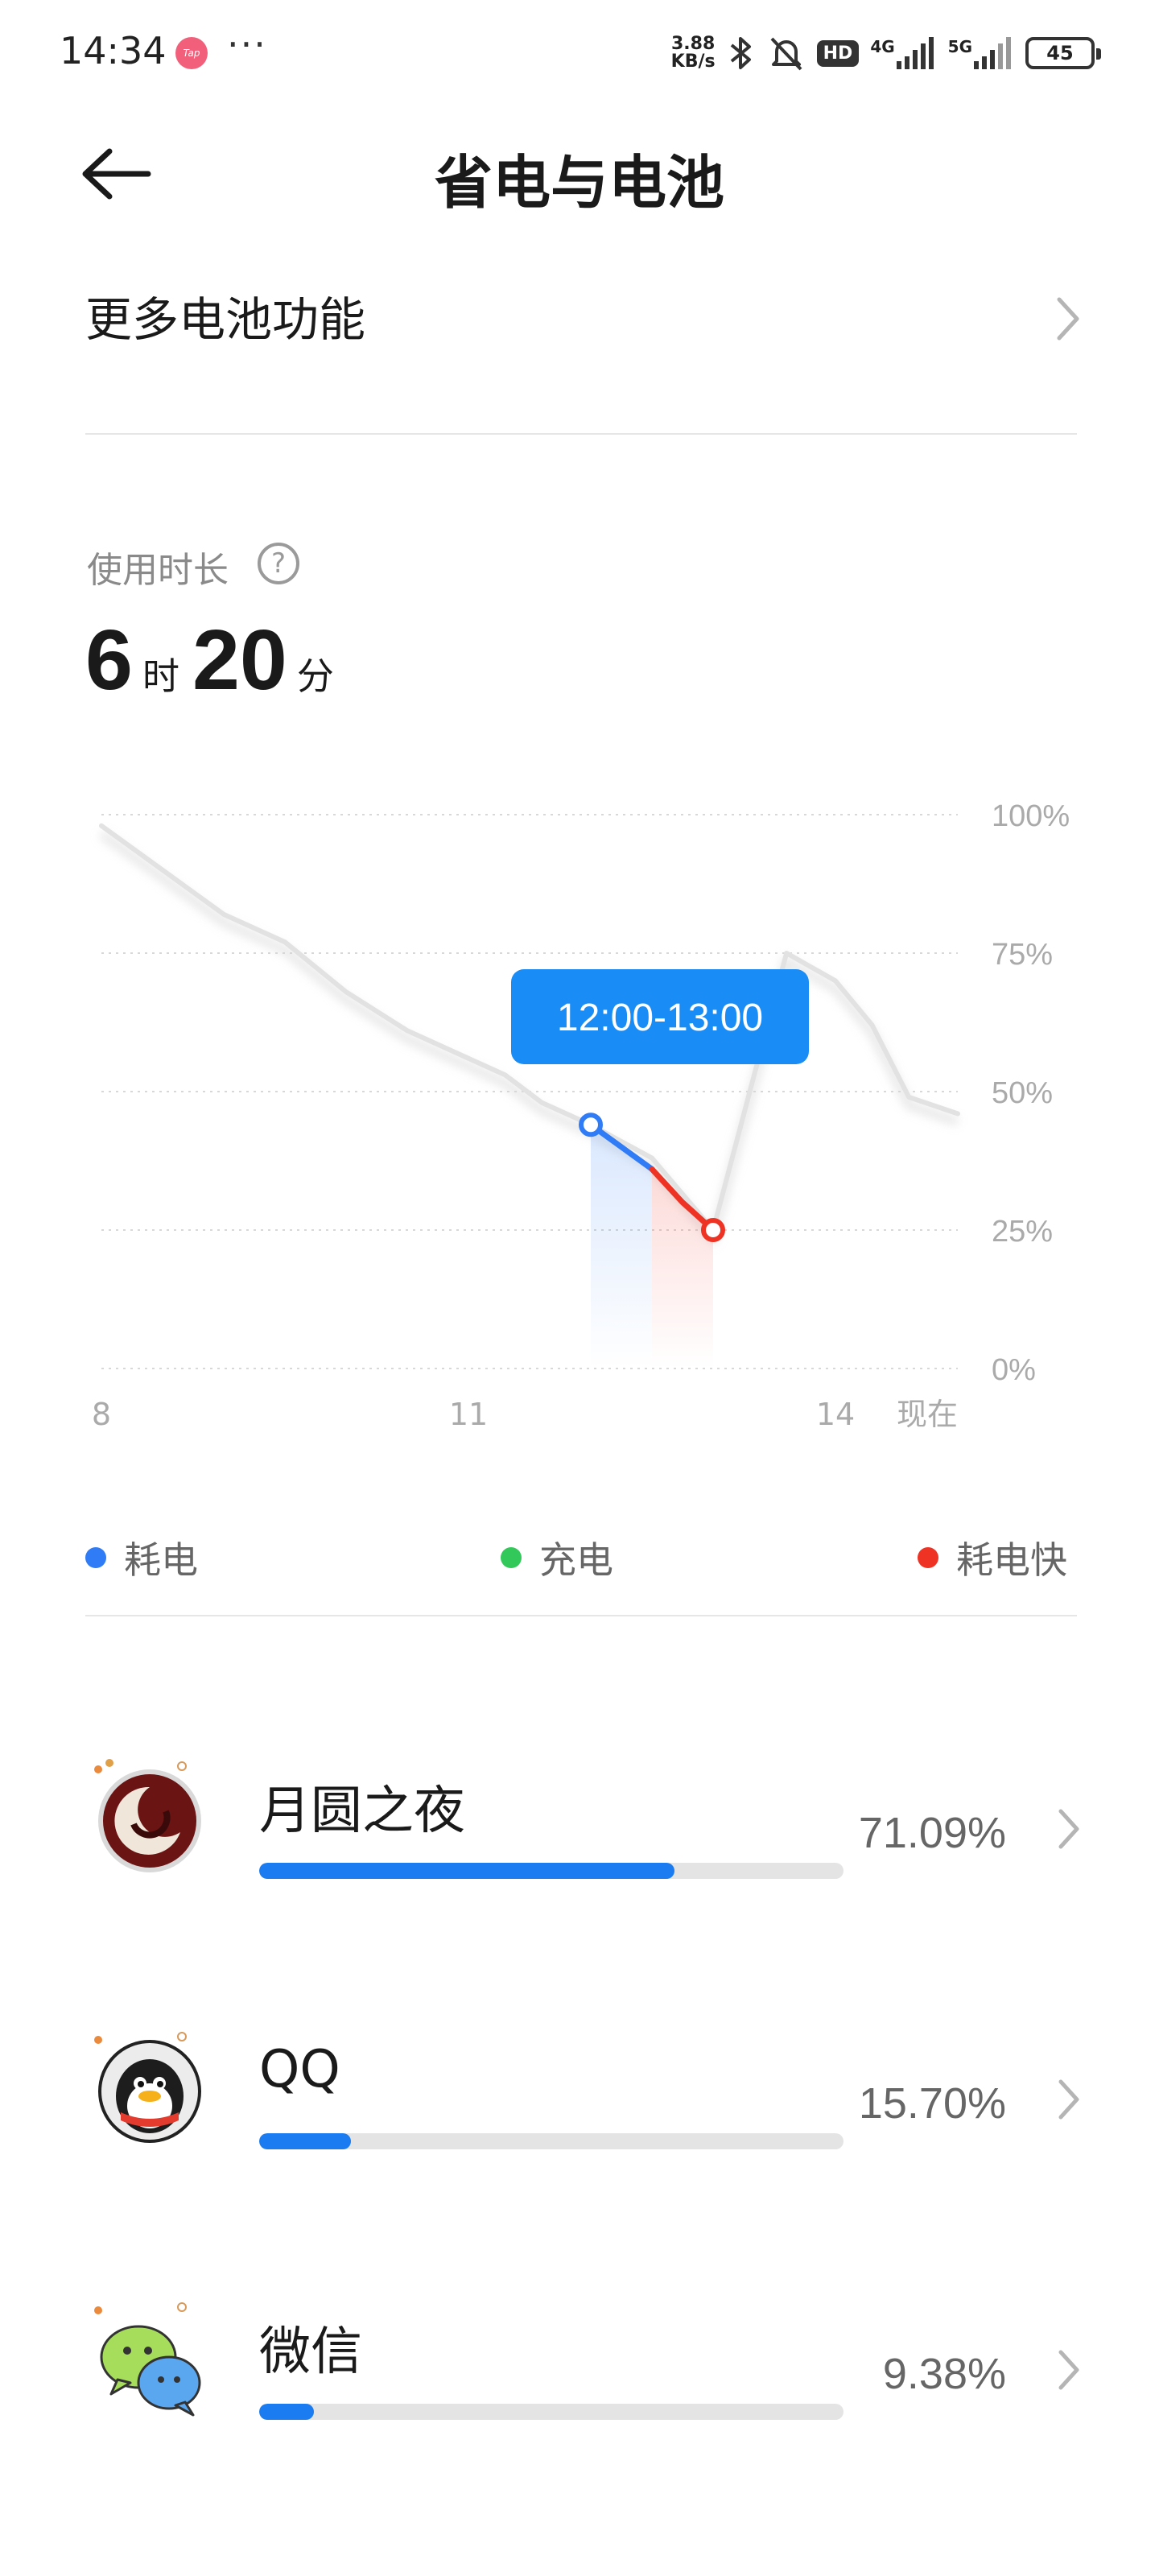  I want to click on chart-y-tick-label: 25%, so click(1022, 1232).